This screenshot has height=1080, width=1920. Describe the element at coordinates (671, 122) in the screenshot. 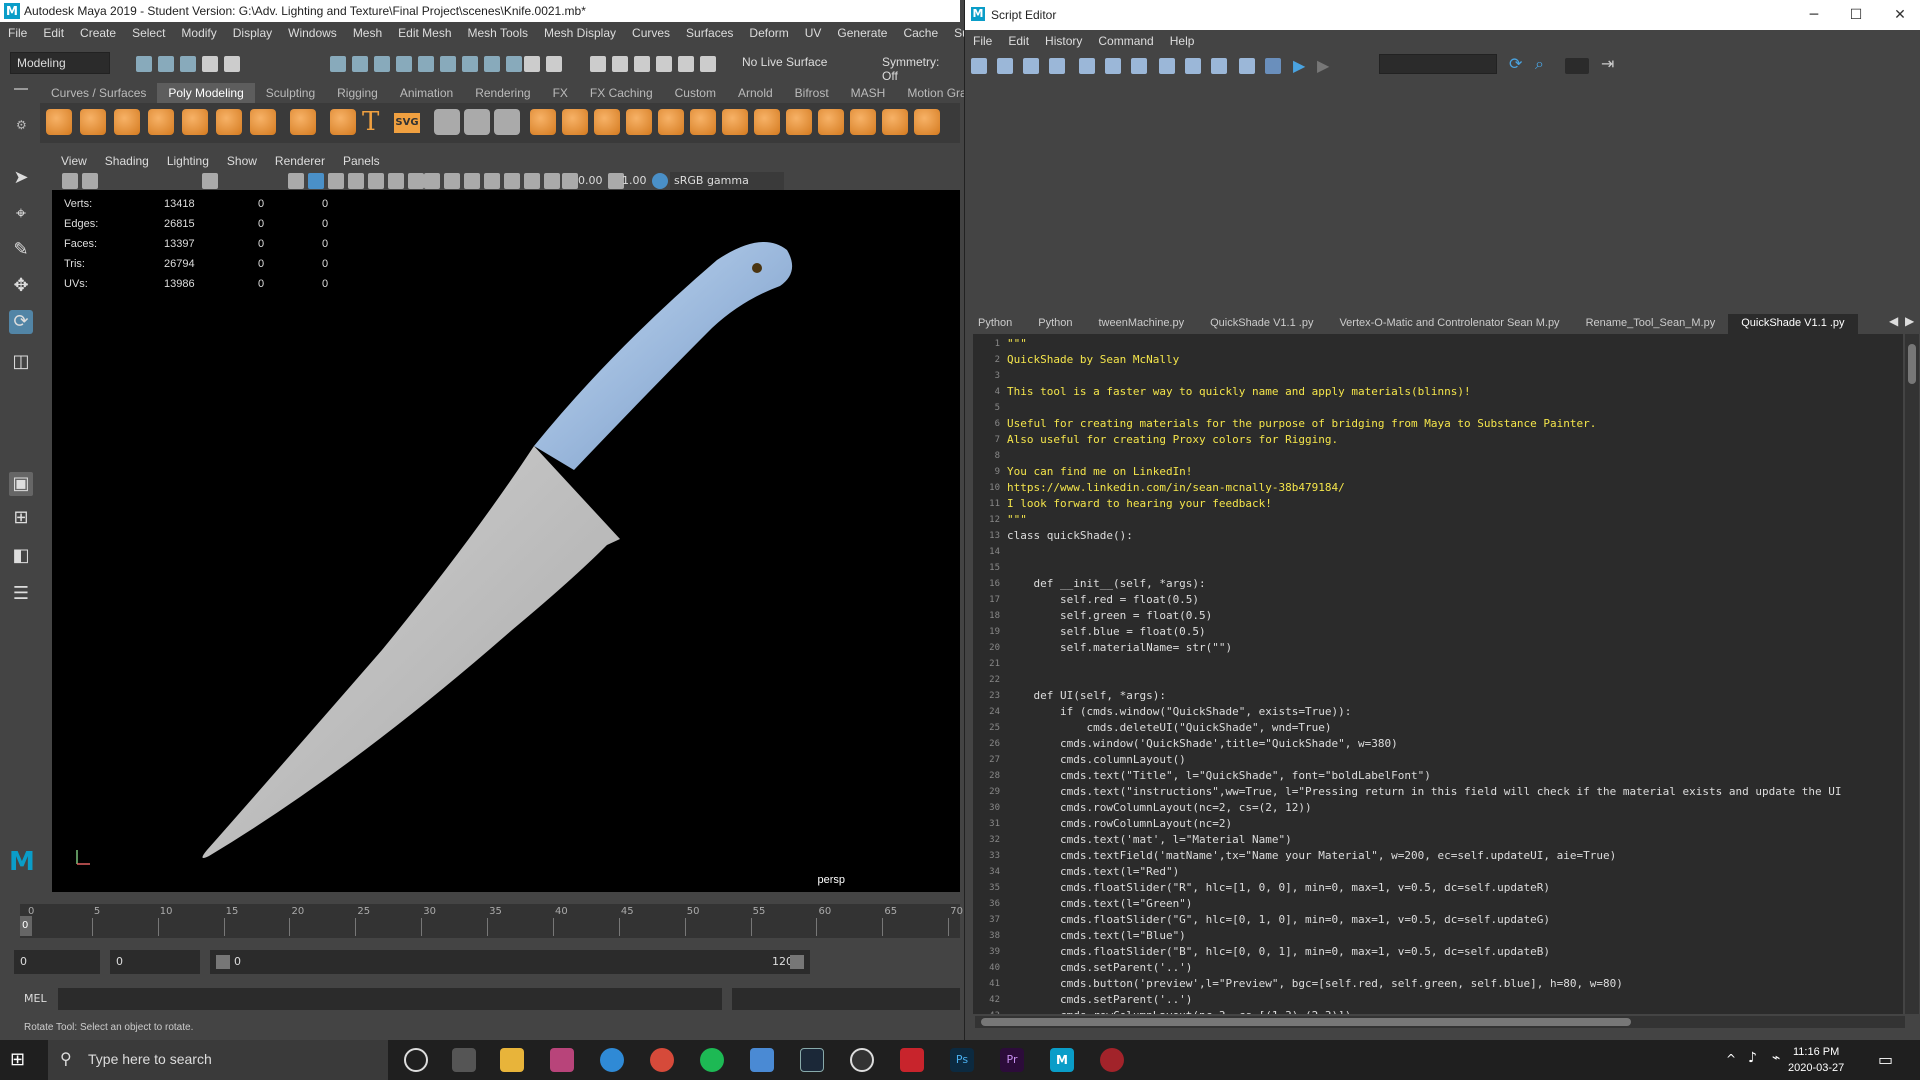

I see `extrude-icon` at that location.